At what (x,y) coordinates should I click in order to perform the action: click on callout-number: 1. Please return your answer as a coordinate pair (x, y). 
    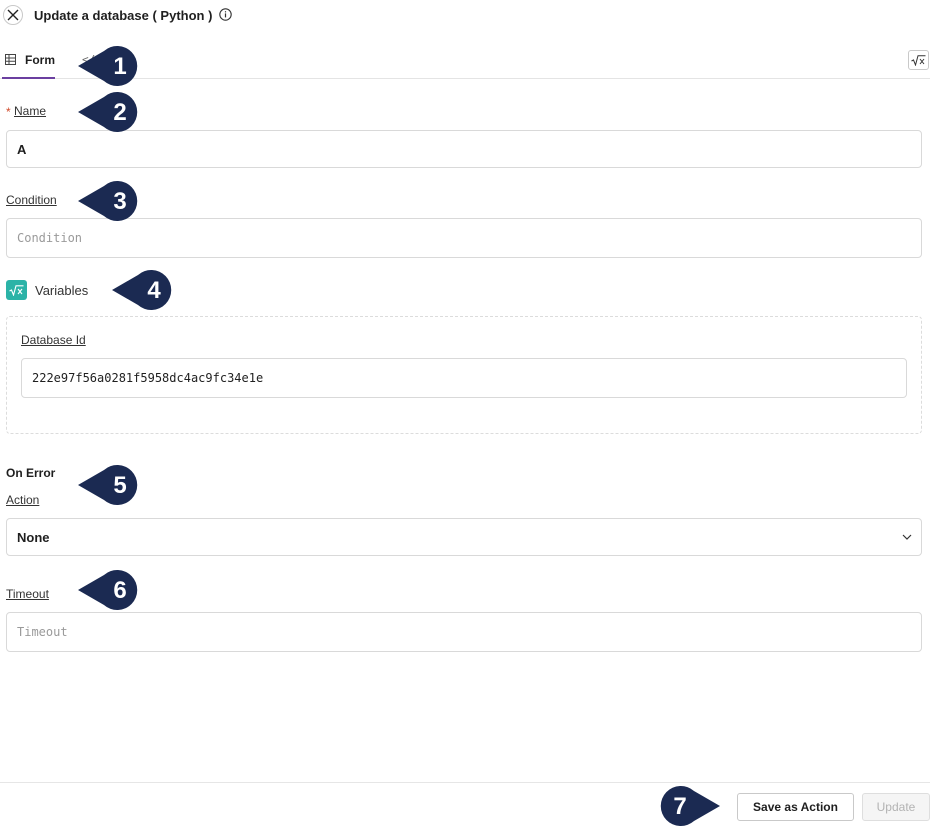
    Looking at the image, I should click on (120, 66).